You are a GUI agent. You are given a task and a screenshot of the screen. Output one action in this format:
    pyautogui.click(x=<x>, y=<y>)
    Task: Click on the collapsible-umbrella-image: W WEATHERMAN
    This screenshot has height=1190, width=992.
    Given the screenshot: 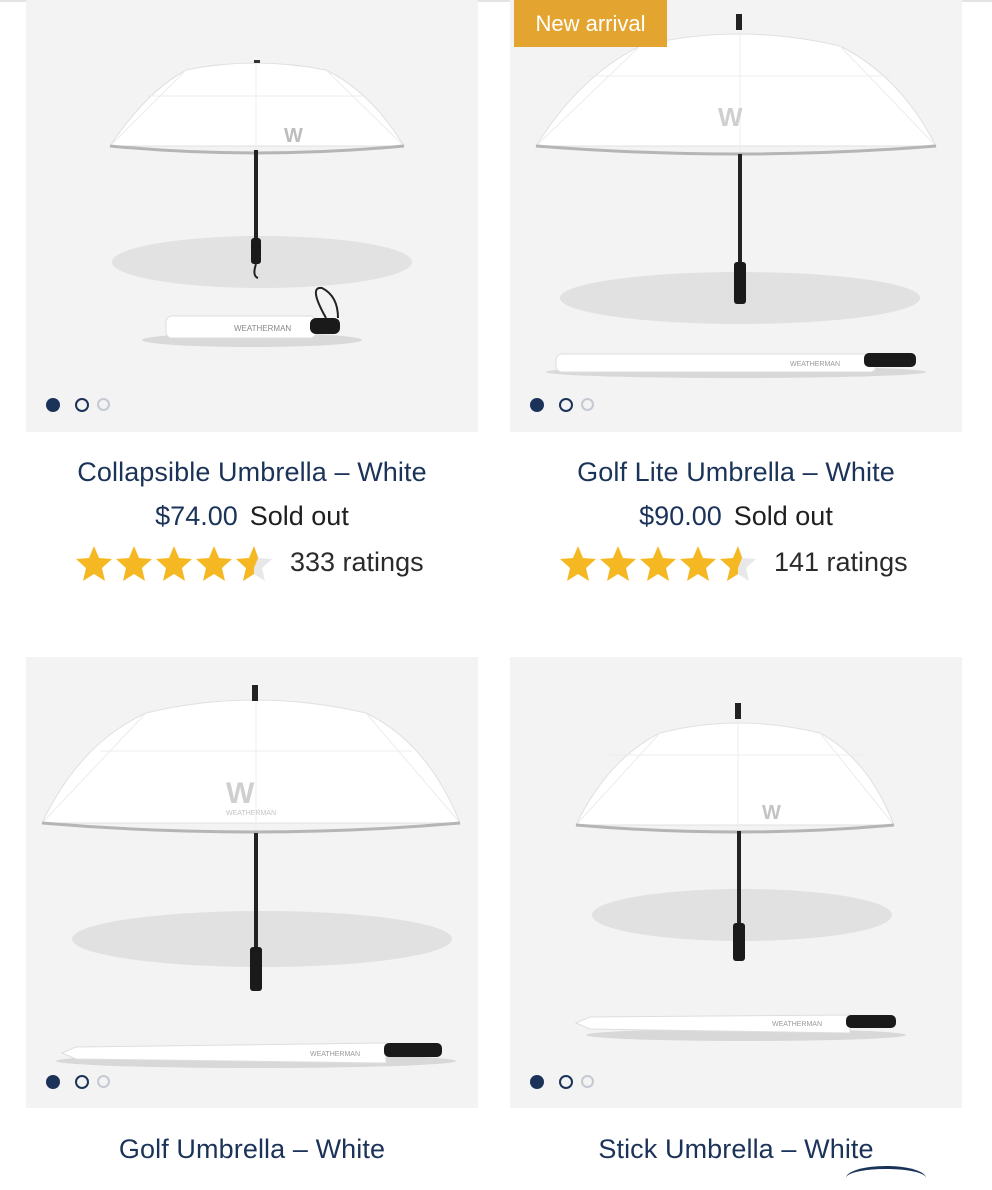 What is the action you would take?
    pyautogui.click(x=260, y=203)
    